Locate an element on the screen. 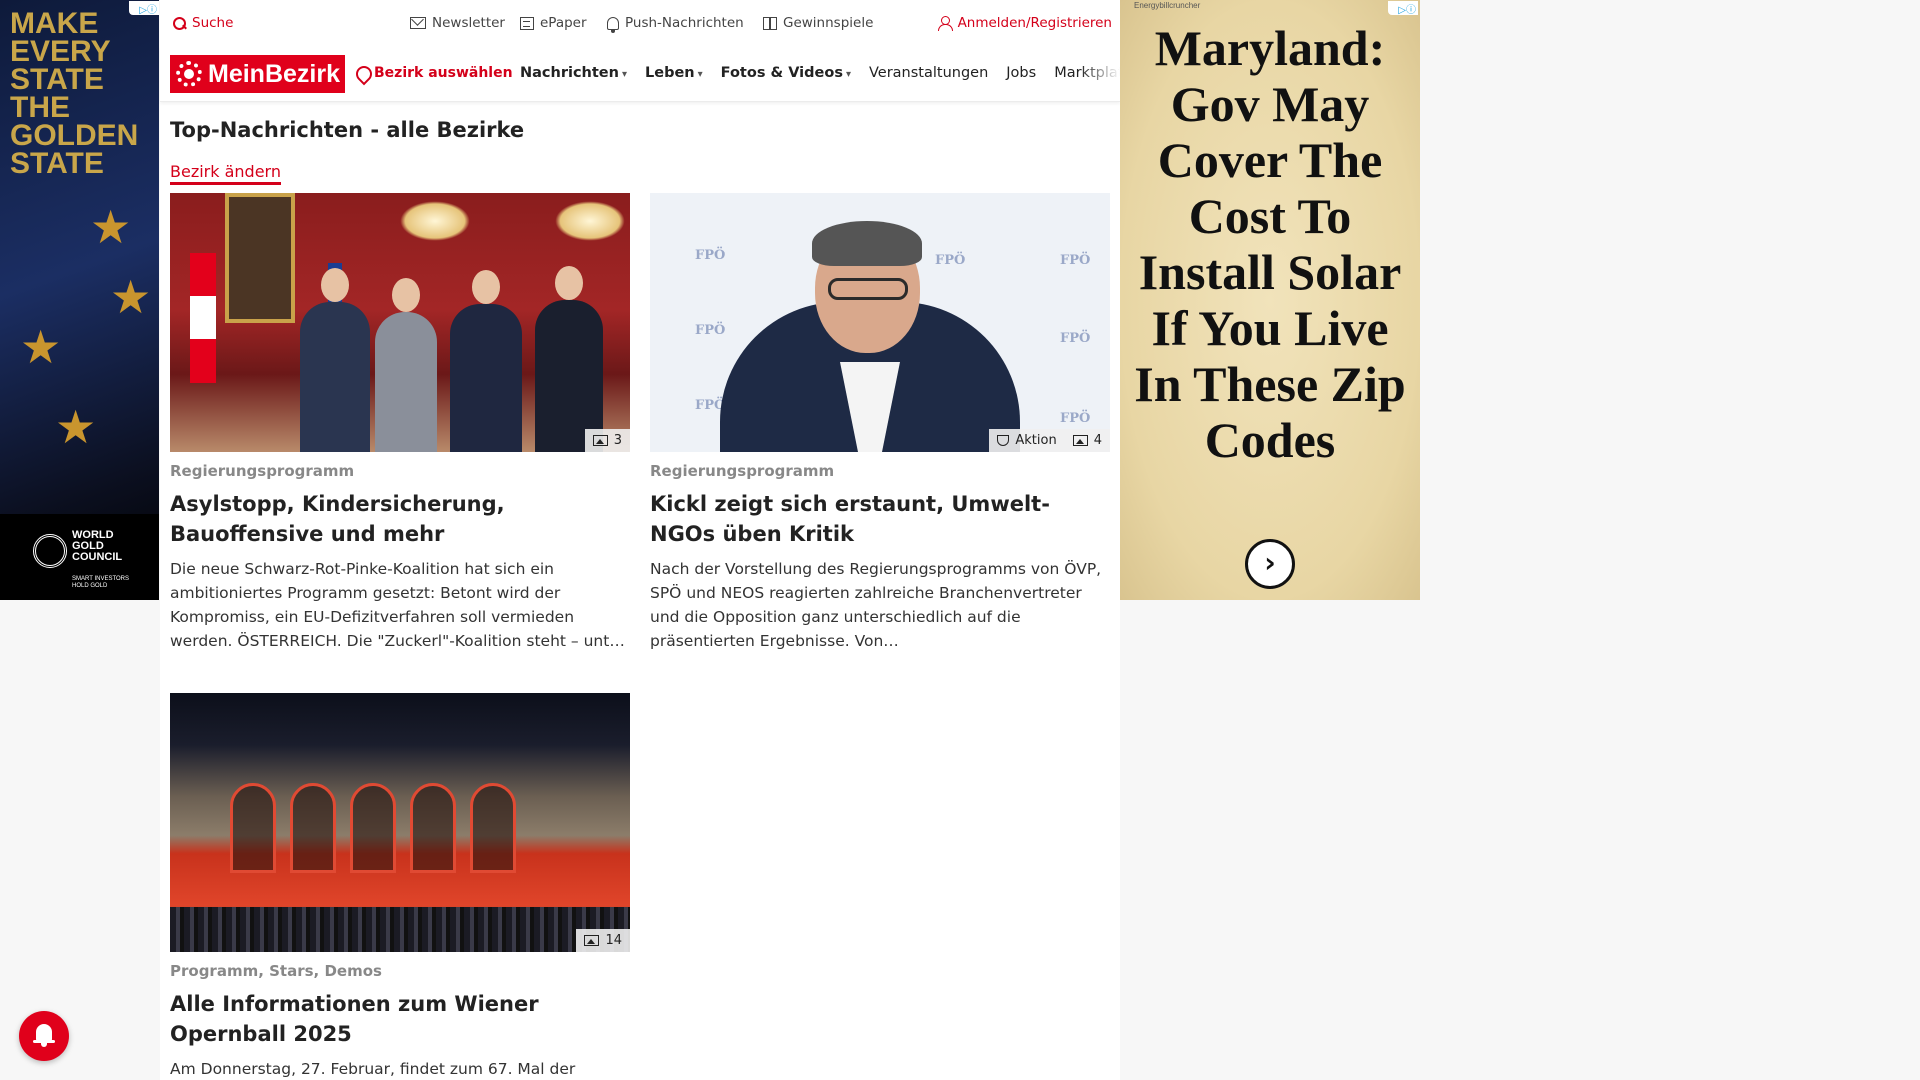 This screenshot has height=1080, width=1920. image-badges: 3 is located at coordinates (607, 440).